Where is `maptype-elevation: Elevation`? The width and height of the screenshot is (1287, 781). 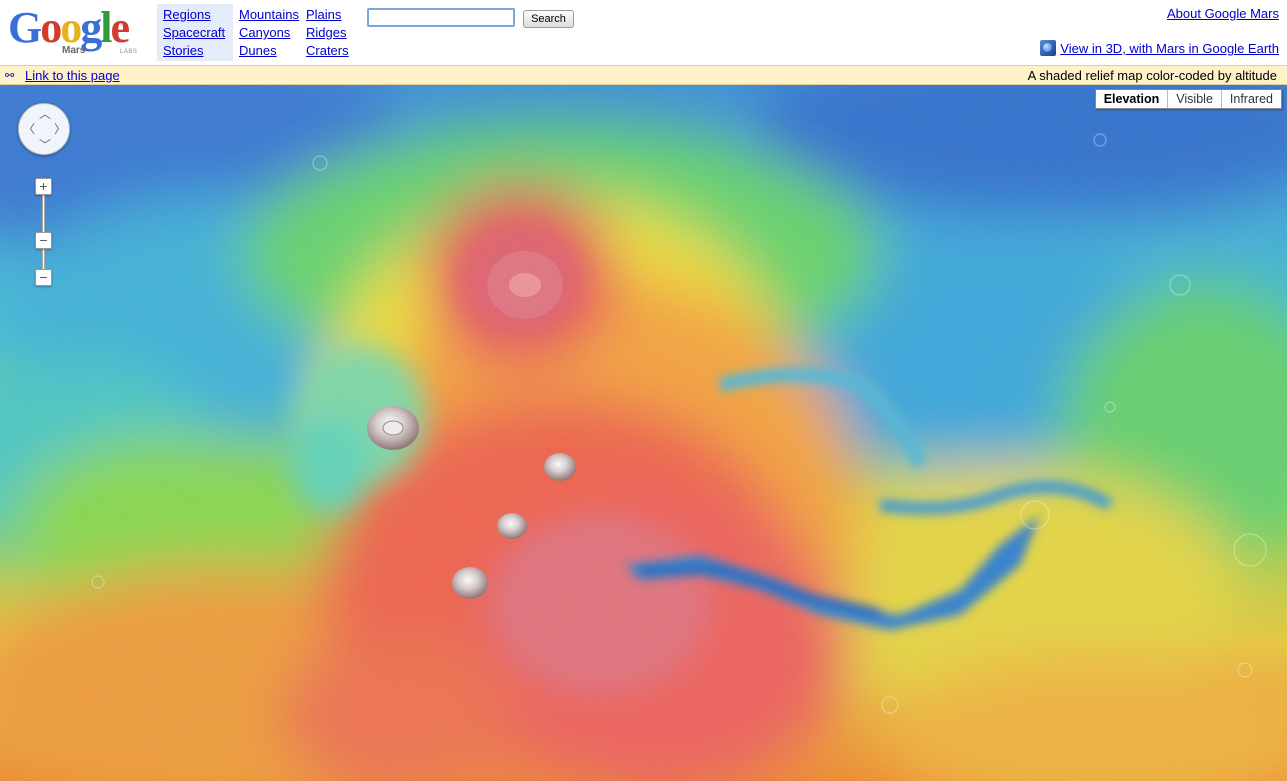
maptype-elevation: Elevation is located at coordinates (1132, 99).